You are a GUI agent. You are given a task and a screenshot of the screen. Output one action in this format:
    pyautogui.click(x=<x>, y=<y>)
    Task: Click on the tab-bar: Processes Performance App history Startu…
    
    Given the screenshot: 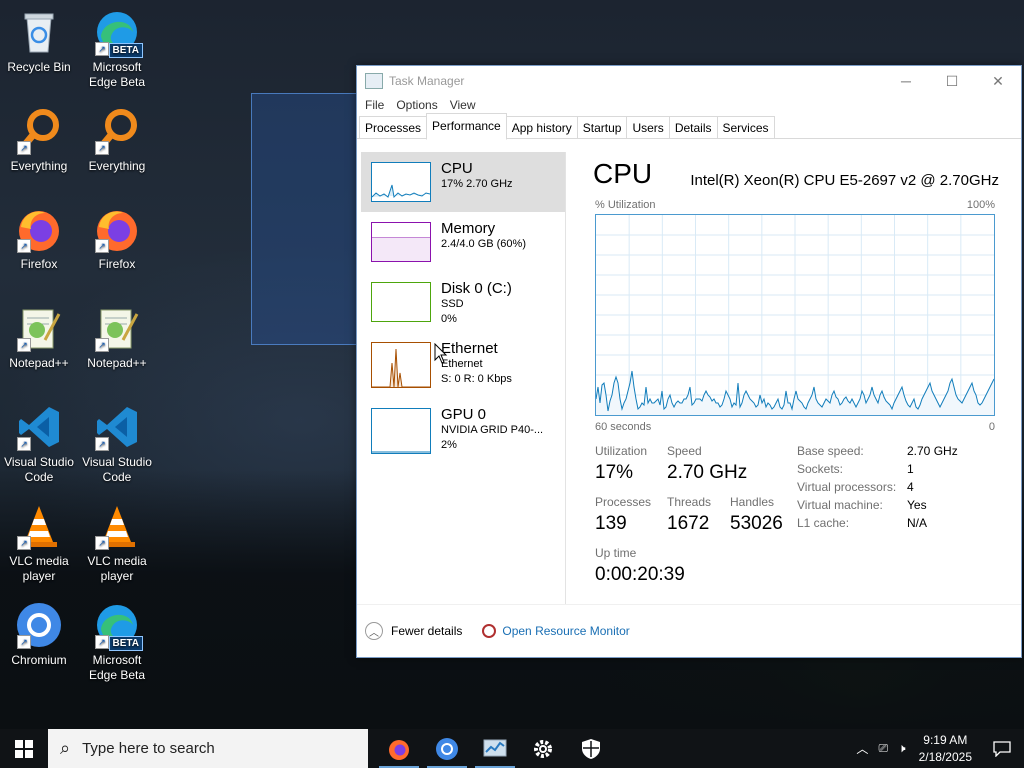 What is the action you would take?
    pyautogui.click(x=689, y=126)
    